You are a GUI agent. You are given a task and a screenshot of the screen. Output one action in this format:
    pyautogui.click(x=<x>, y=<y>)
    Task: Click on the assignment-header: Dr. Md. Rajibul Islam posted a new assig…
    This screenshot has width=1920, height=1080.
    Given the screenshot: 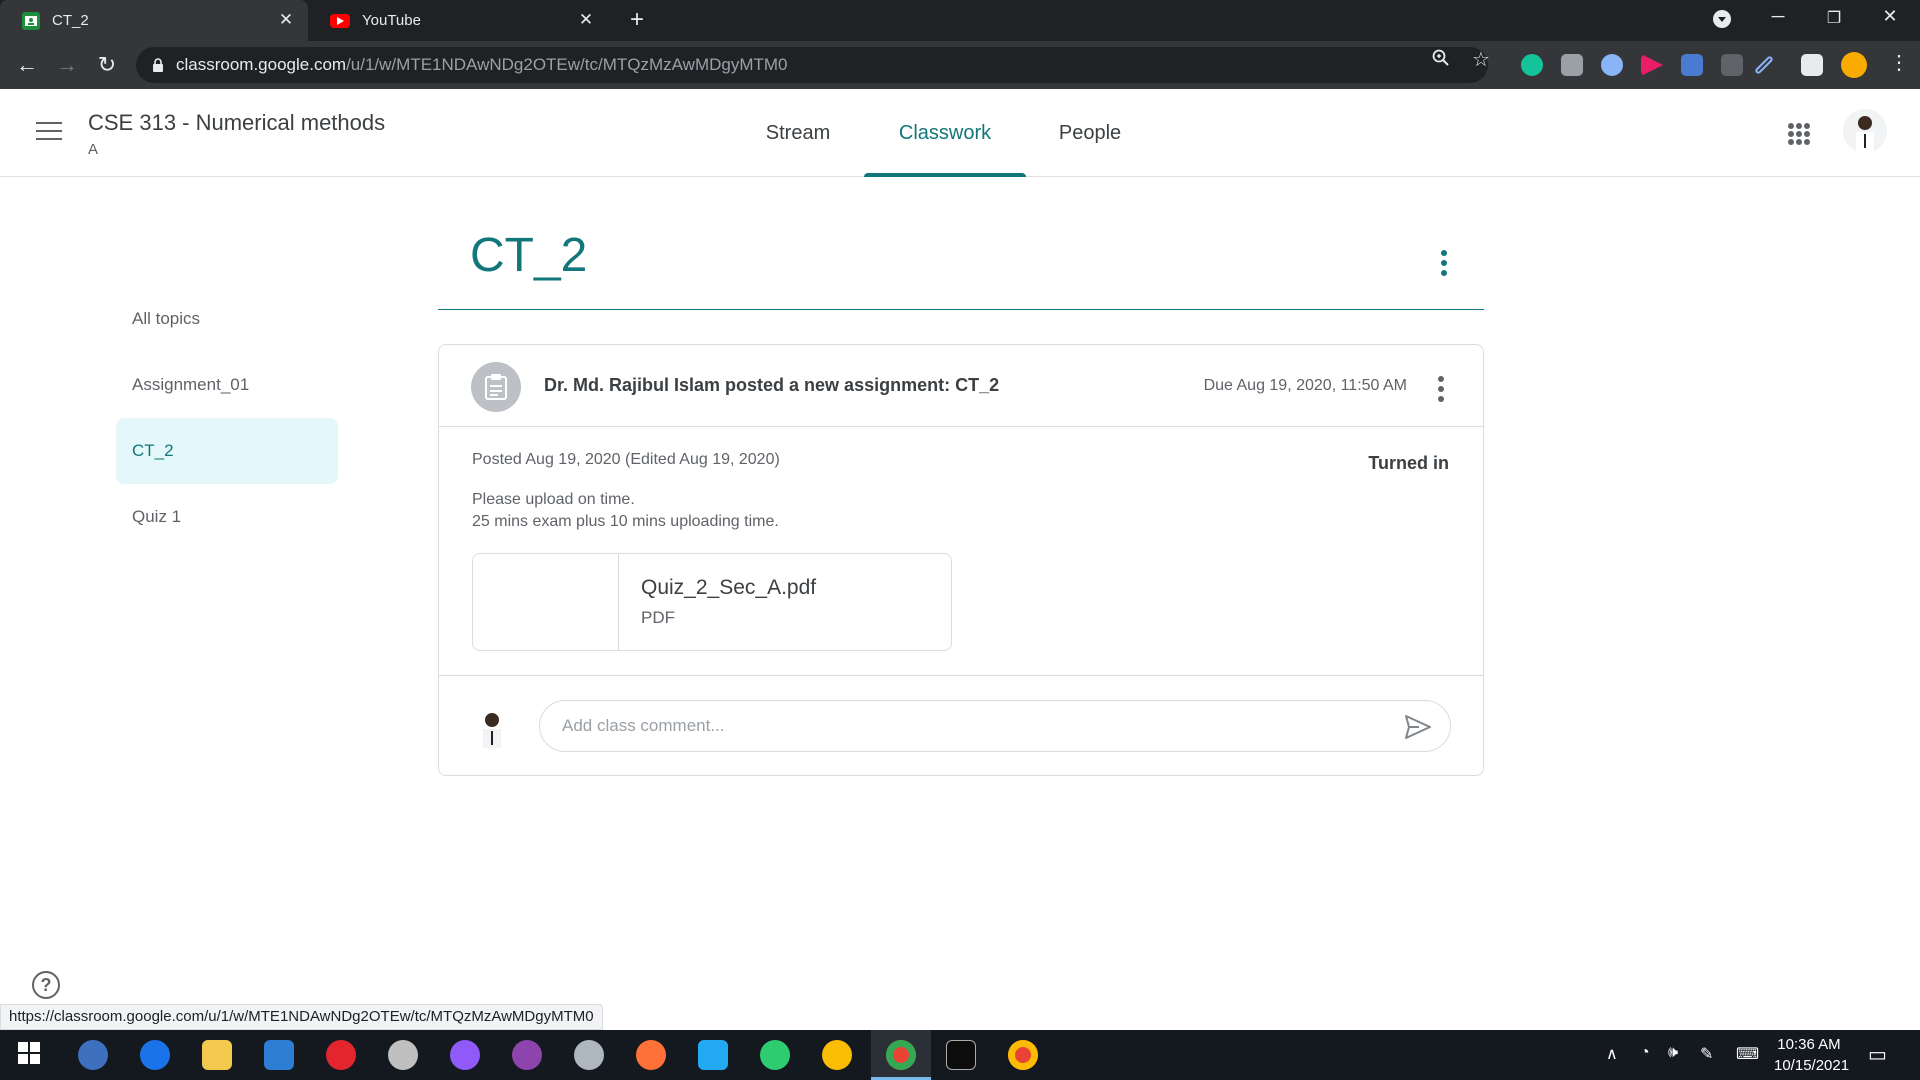 What is the action you would take?
    pyautogui.click(x=961, y=386)
    